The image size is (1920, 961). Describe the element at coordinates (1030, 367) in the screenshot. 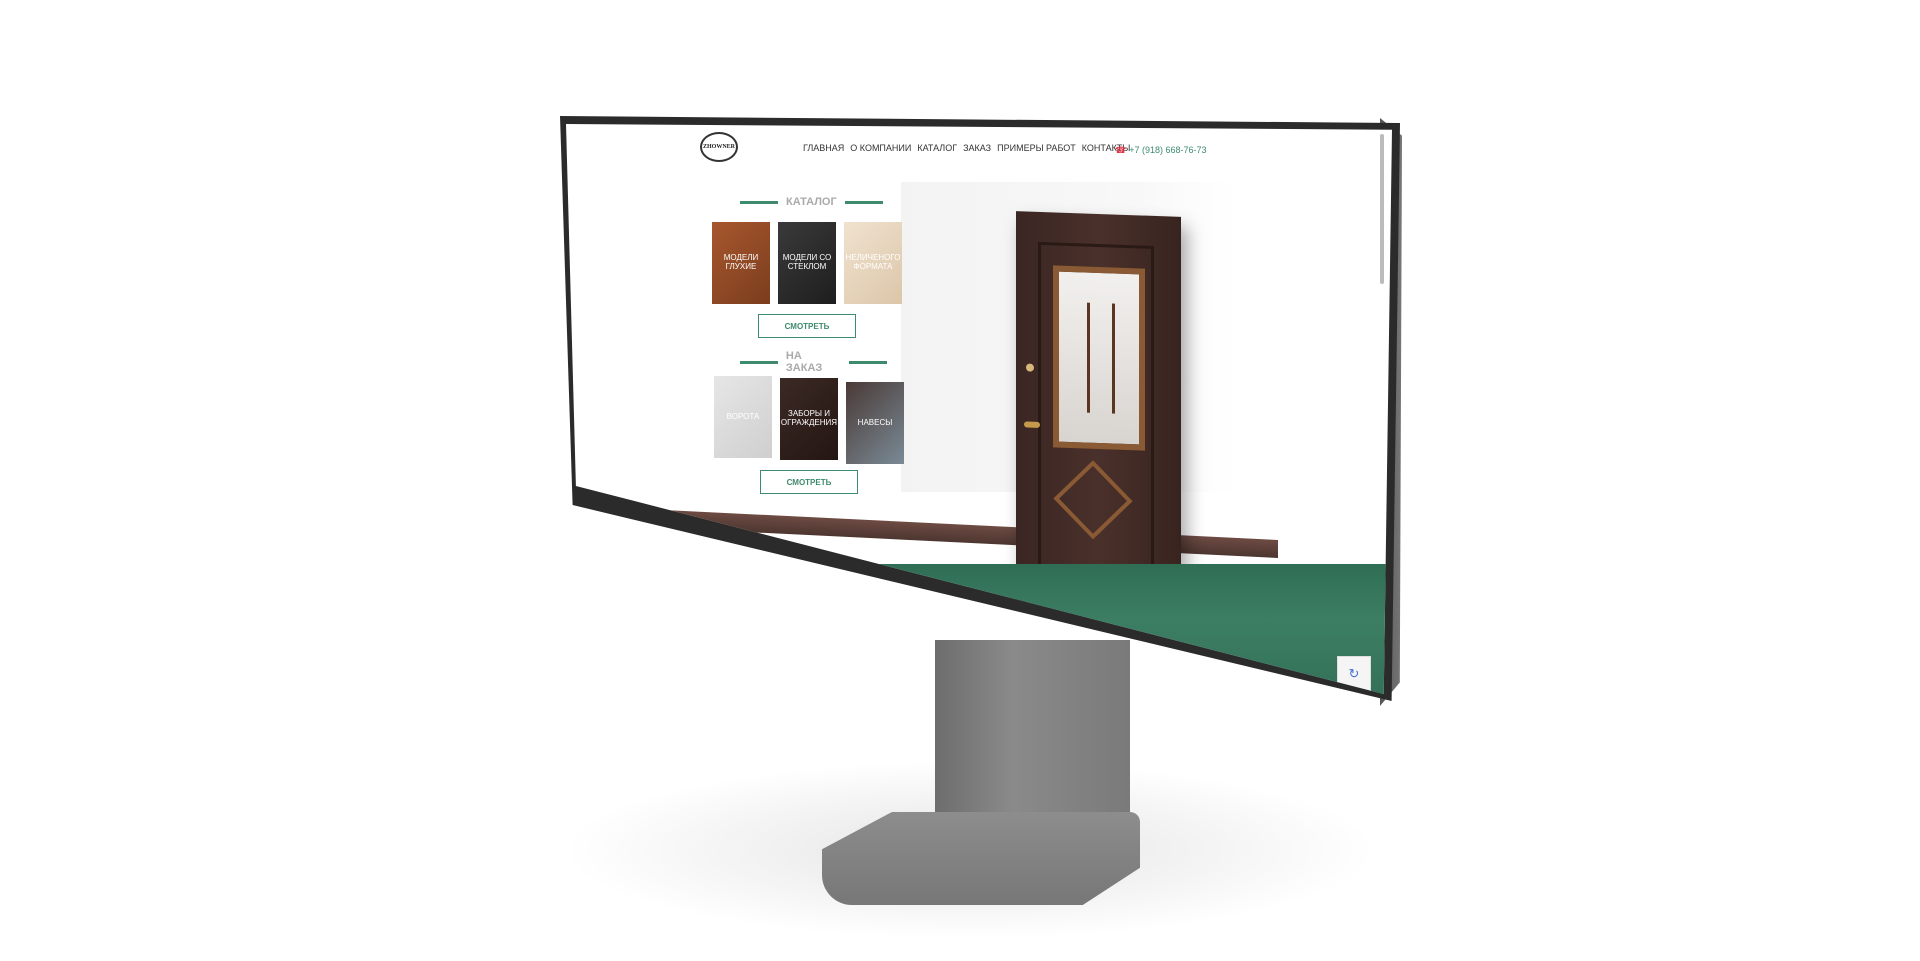

I see `door-lock` at that location.